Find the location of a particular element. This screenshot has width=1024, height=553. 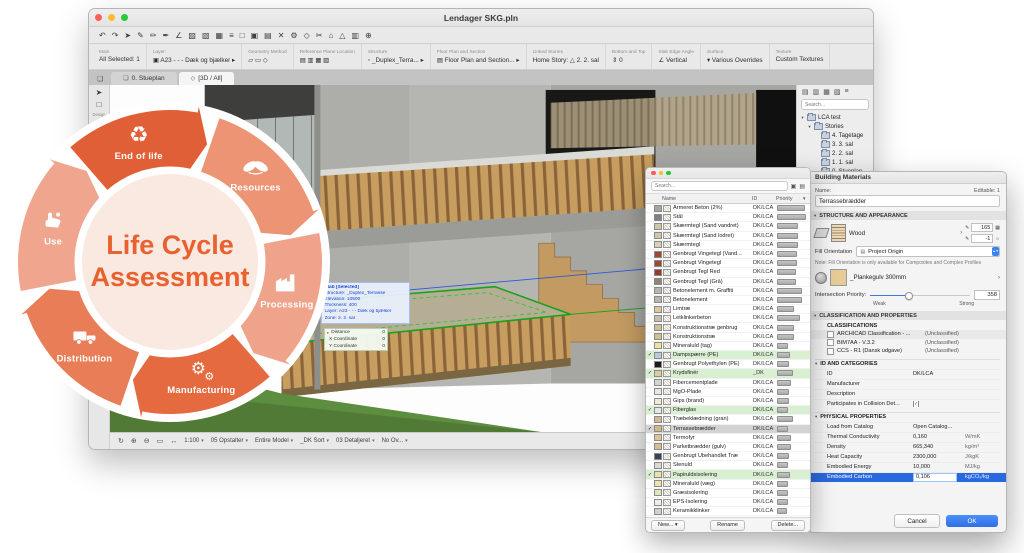

tree-item-1-1-sal: 1. 1. sal is located at coordinates (835, 162).